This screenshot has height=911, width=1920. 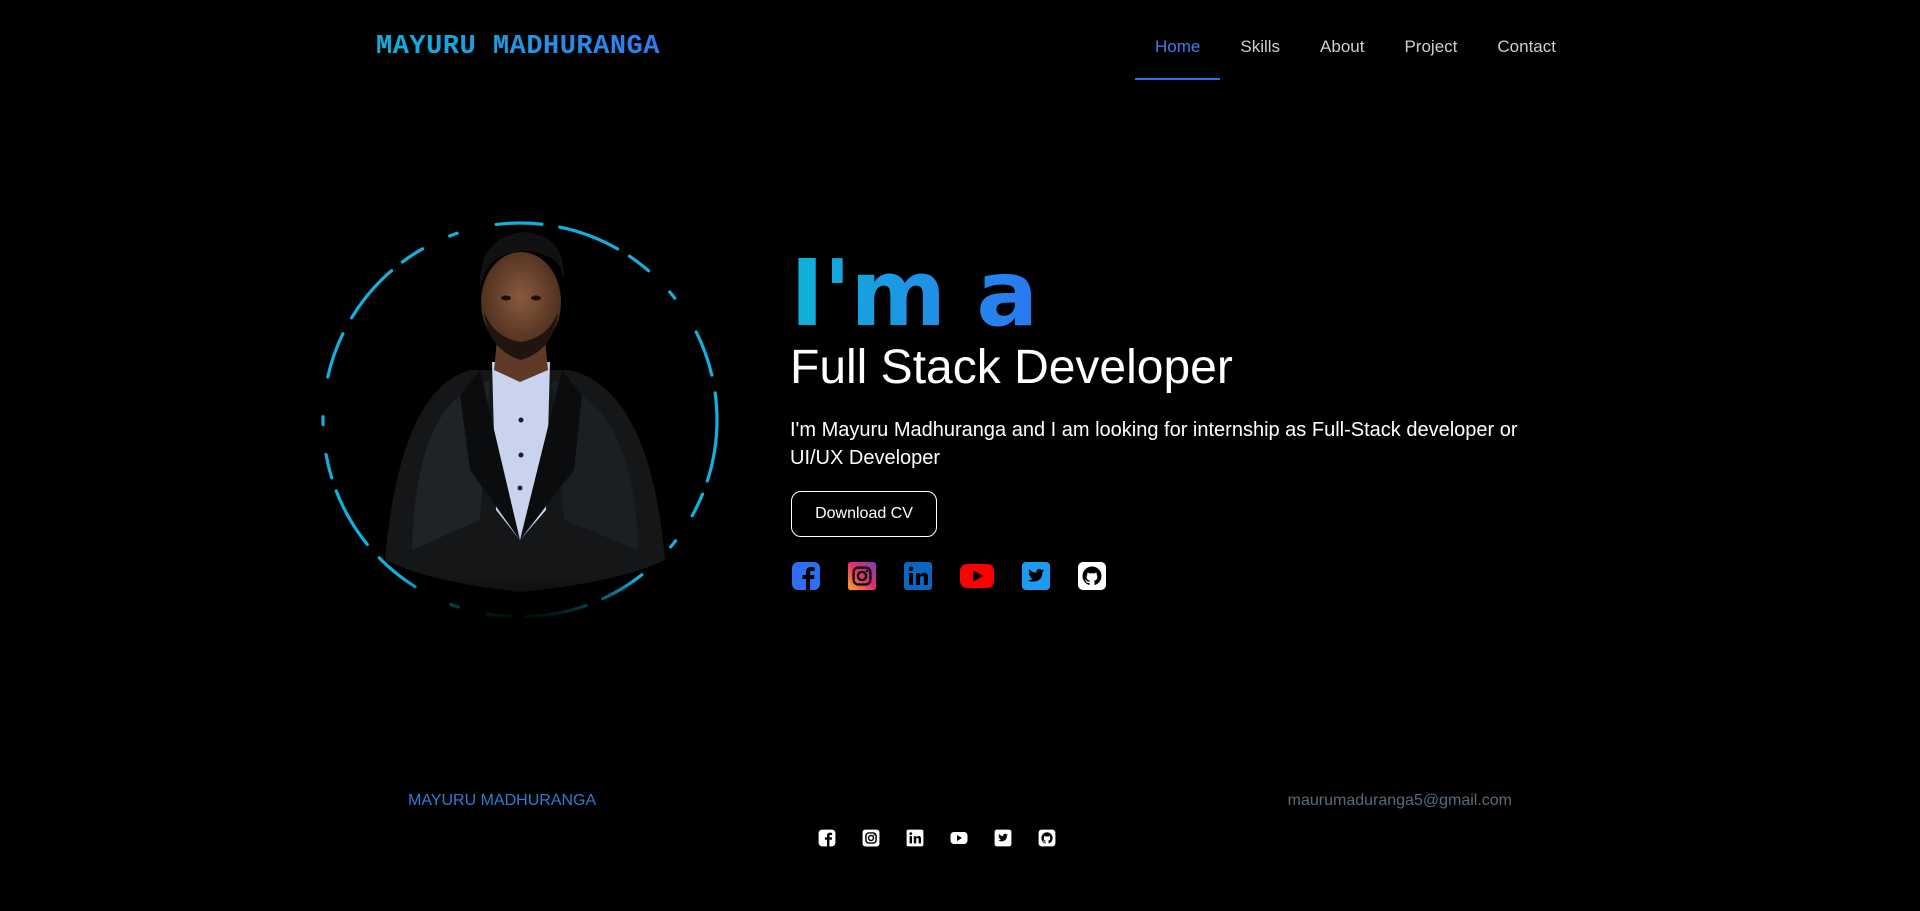 I want to click on instagram-icon, so click(x=862, y=576).